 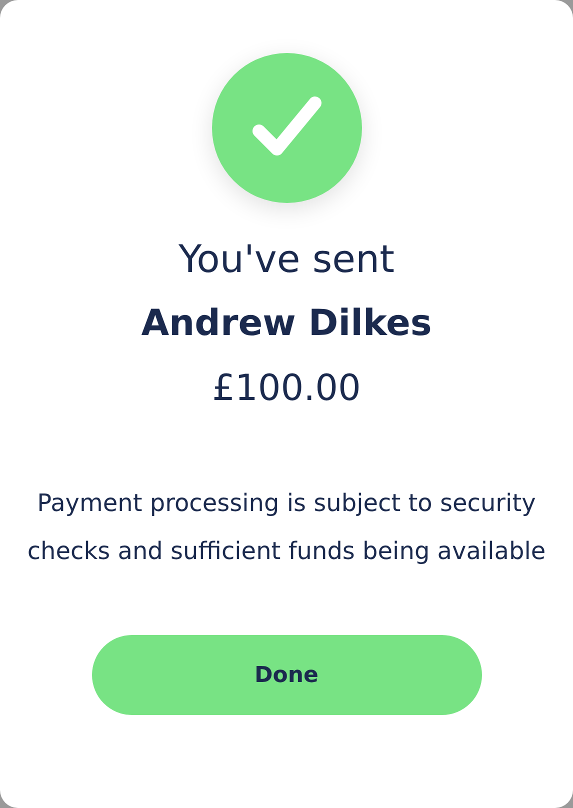 What do you see at coordinates (286, 527) in the screenshot?
I see `payment-note: Payment processing is subject to security checks and sufficient funds being available` at bounding box center [286, 527].